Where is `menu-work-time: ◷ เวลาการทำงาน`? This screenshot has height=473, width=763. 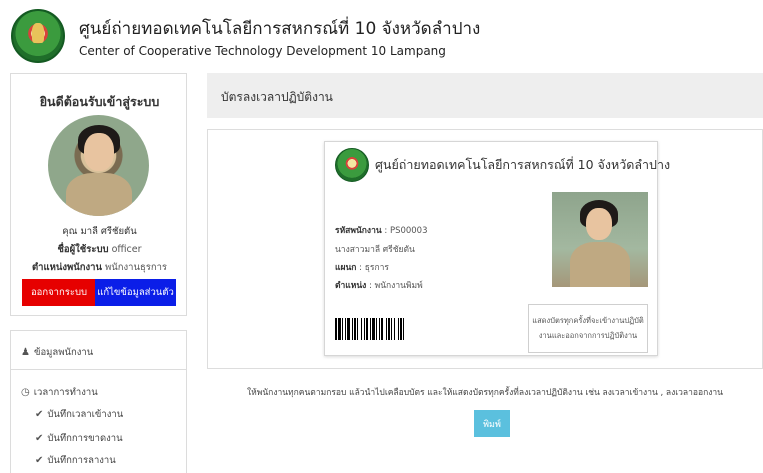
menu-work-time: ◷ เวลาการทำงาน is located at coordinates (59, 392).